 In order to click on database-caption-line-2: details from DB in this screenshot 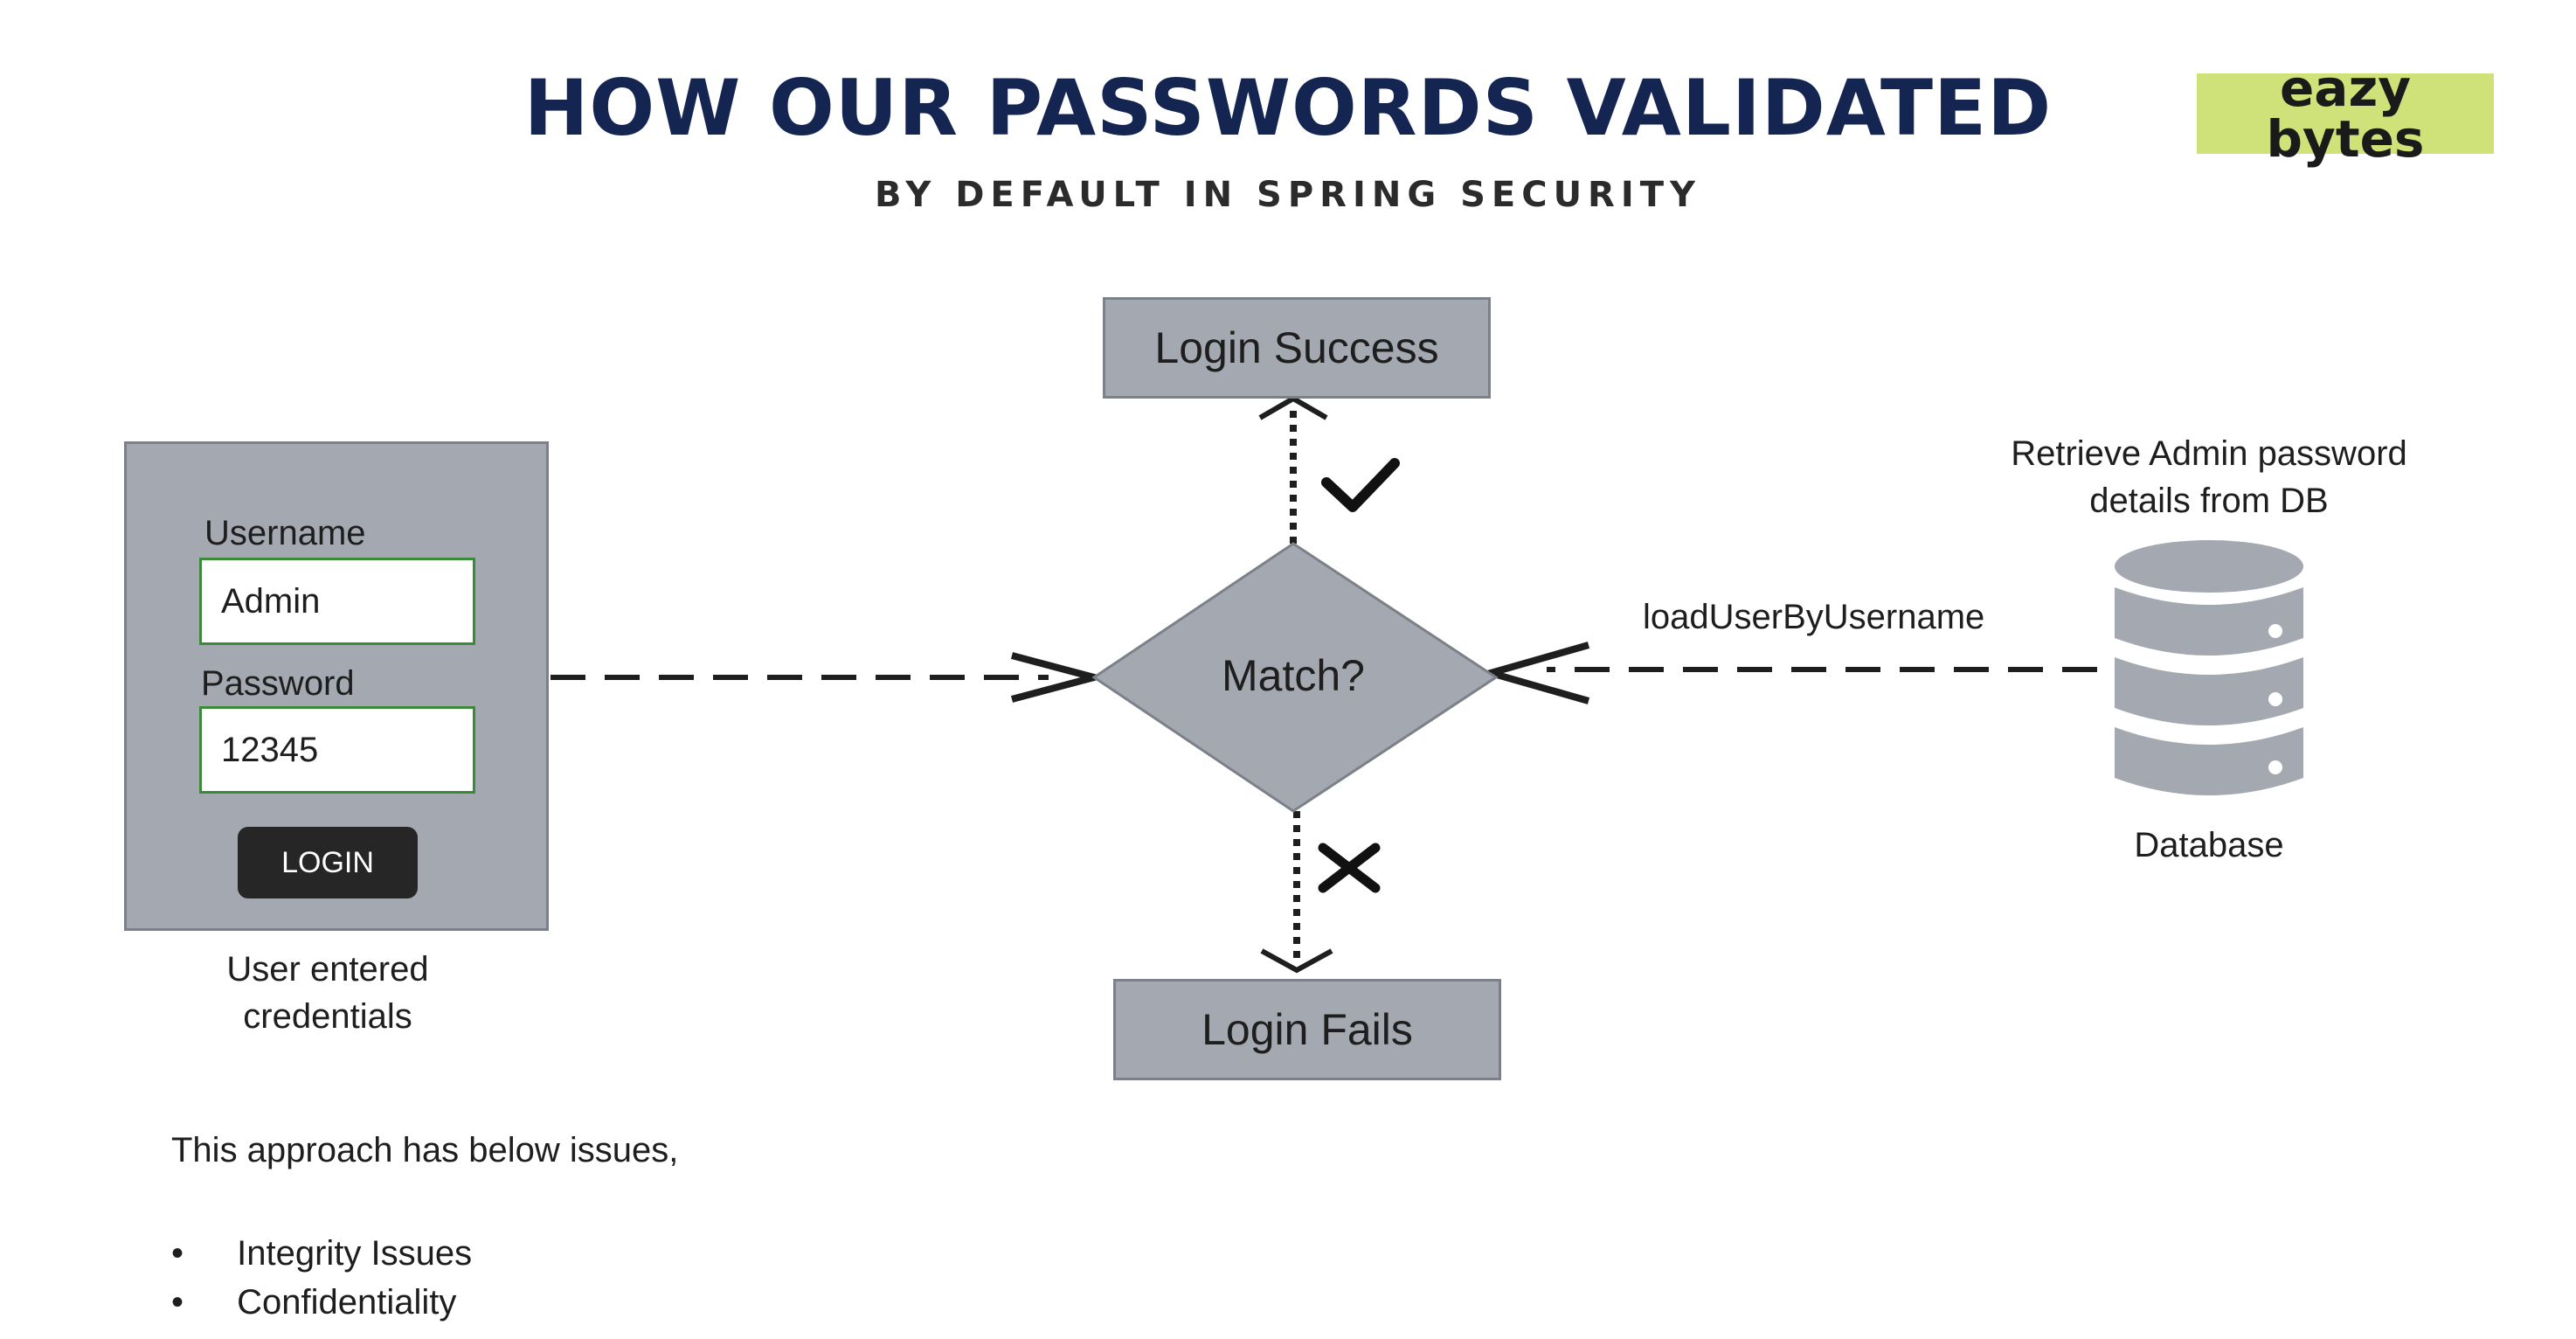, I will do `click(2209, 501)`.